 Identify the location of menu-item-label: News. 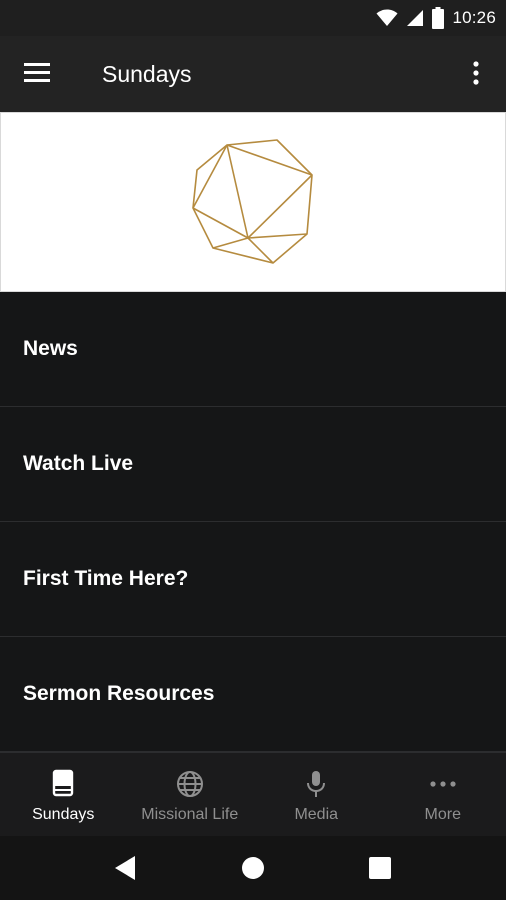
(50, 348).